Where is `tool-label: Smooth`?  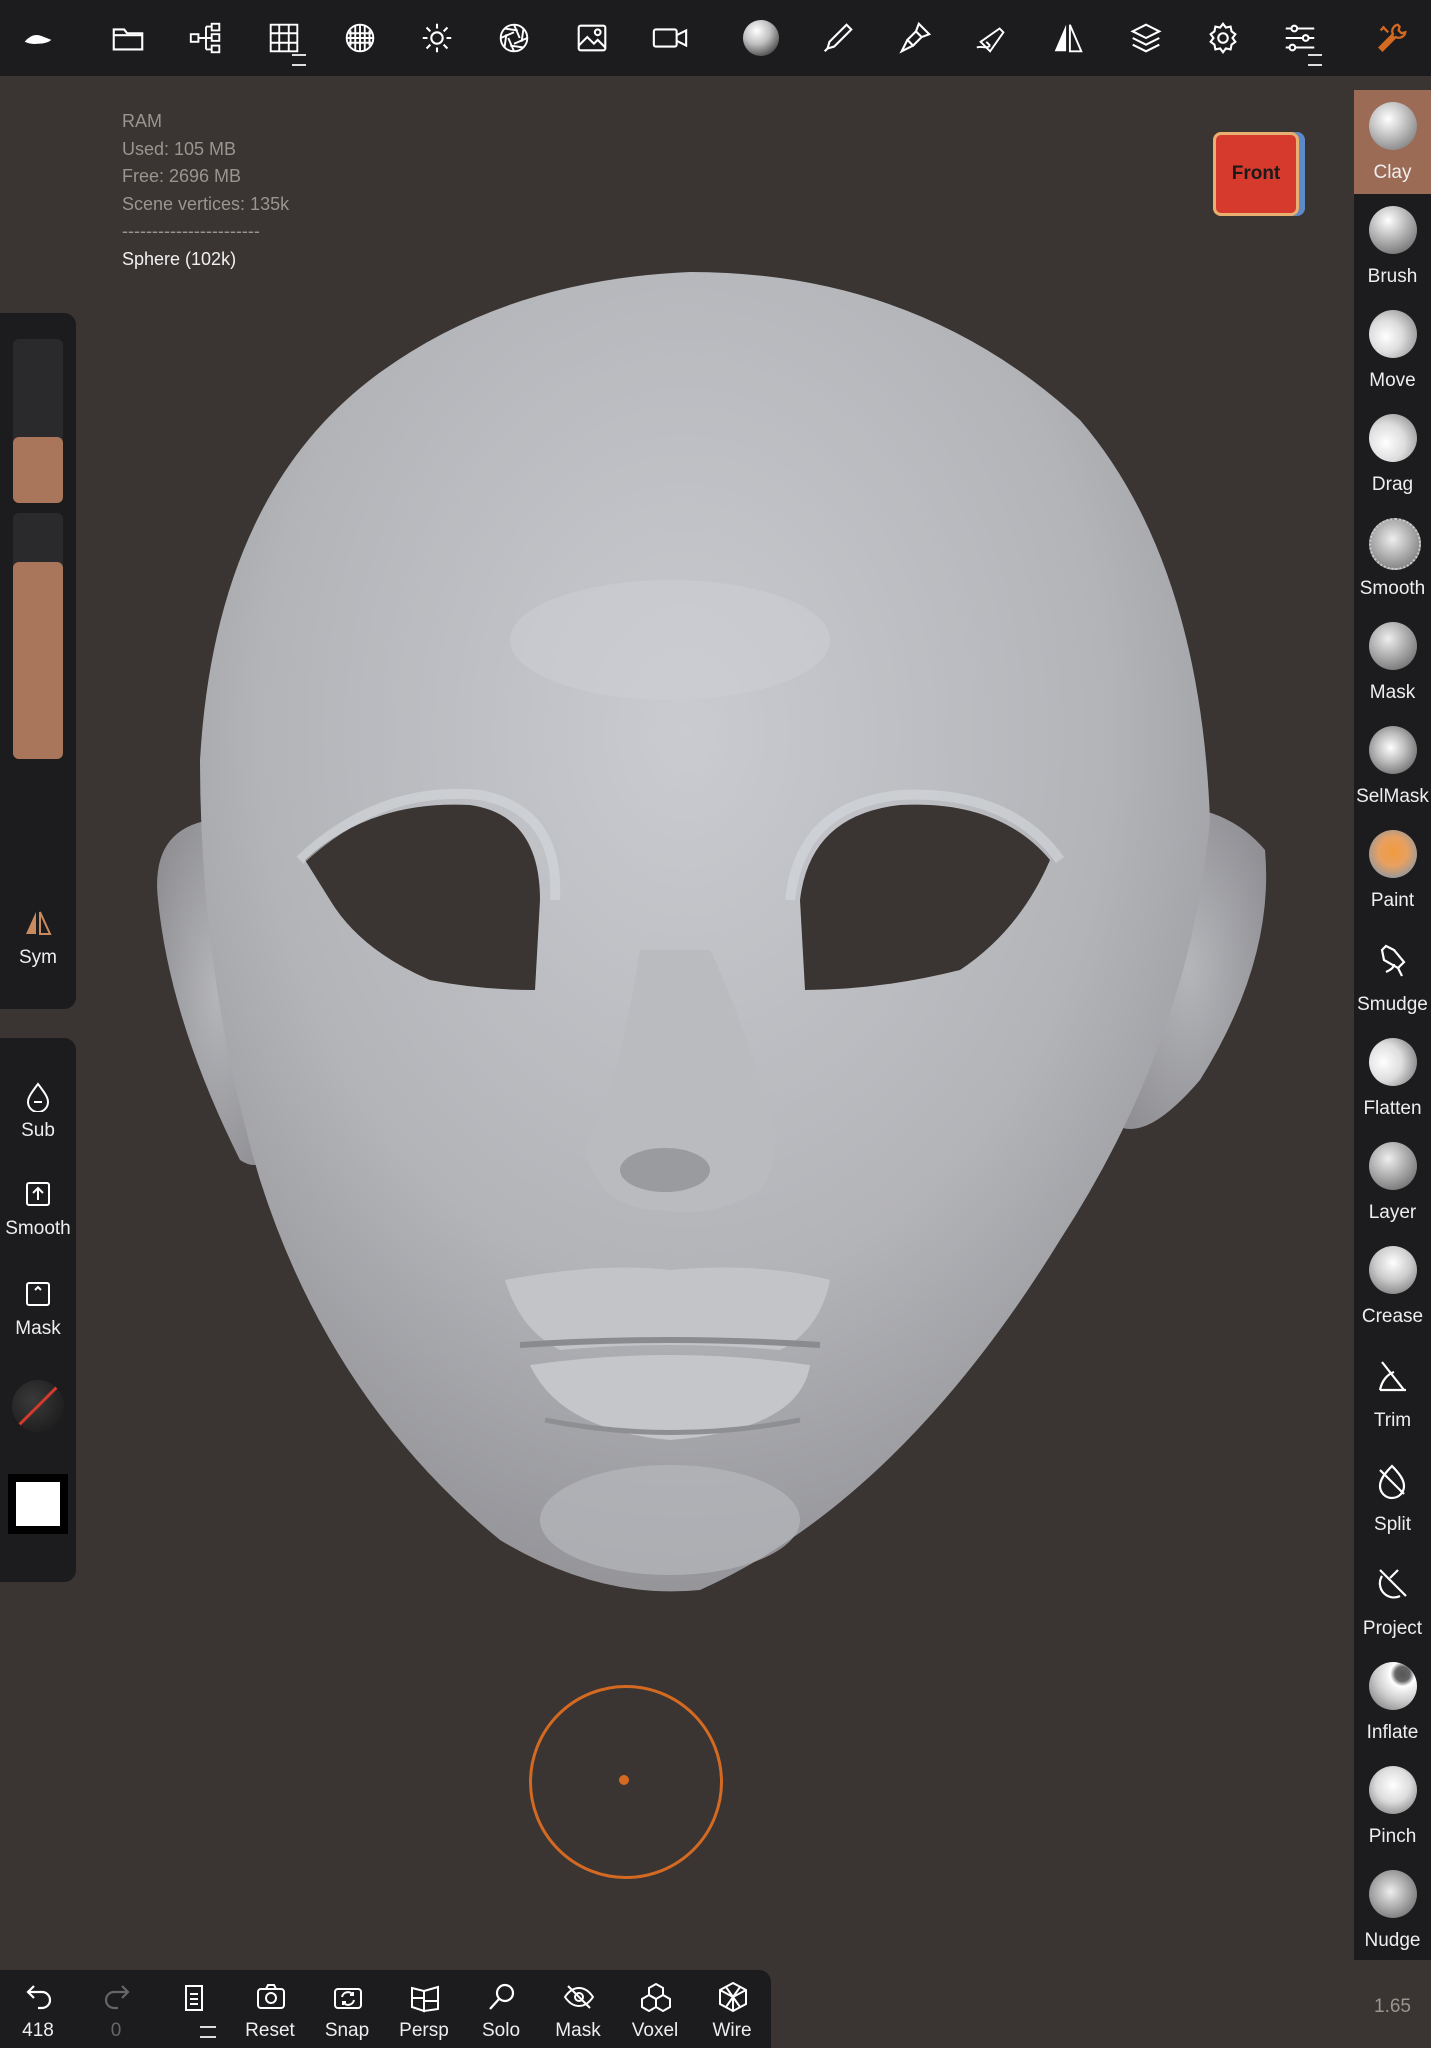
tool-label: Smooth is located at coordinates (1392, 588).